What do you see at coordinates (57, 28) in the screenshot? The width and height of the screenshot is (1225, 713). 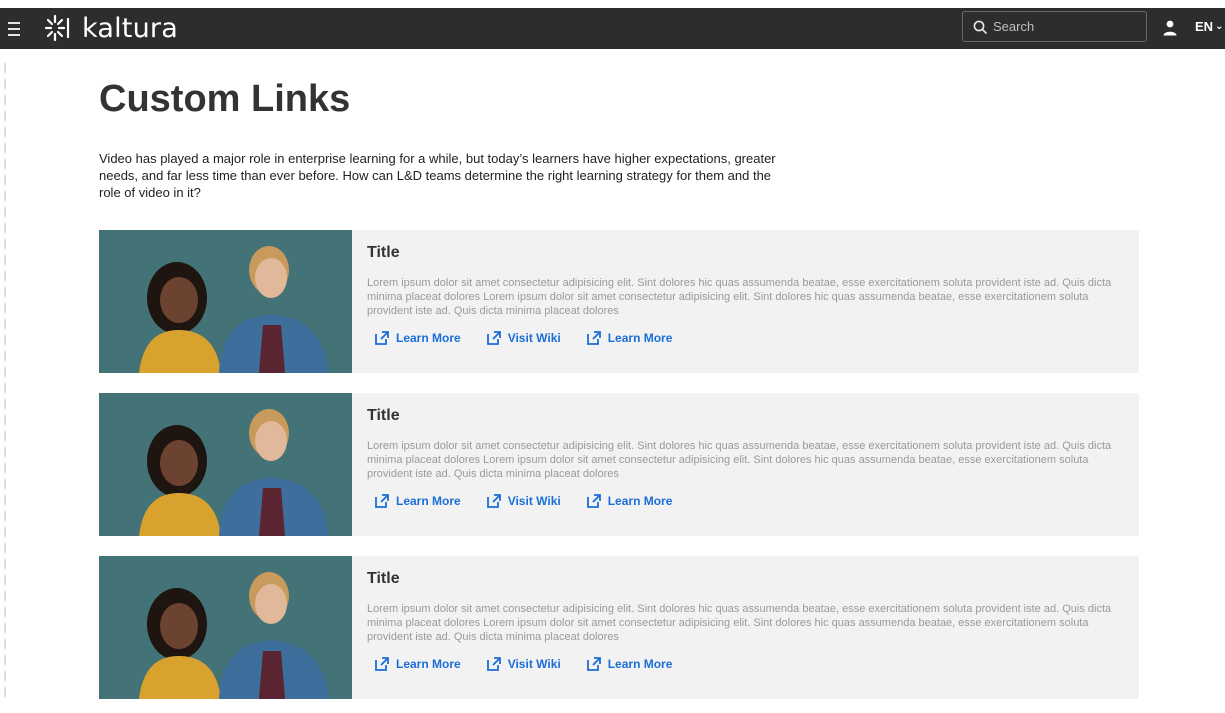 I see `kaltura-logo-icon` at bounding box center [57, 28].